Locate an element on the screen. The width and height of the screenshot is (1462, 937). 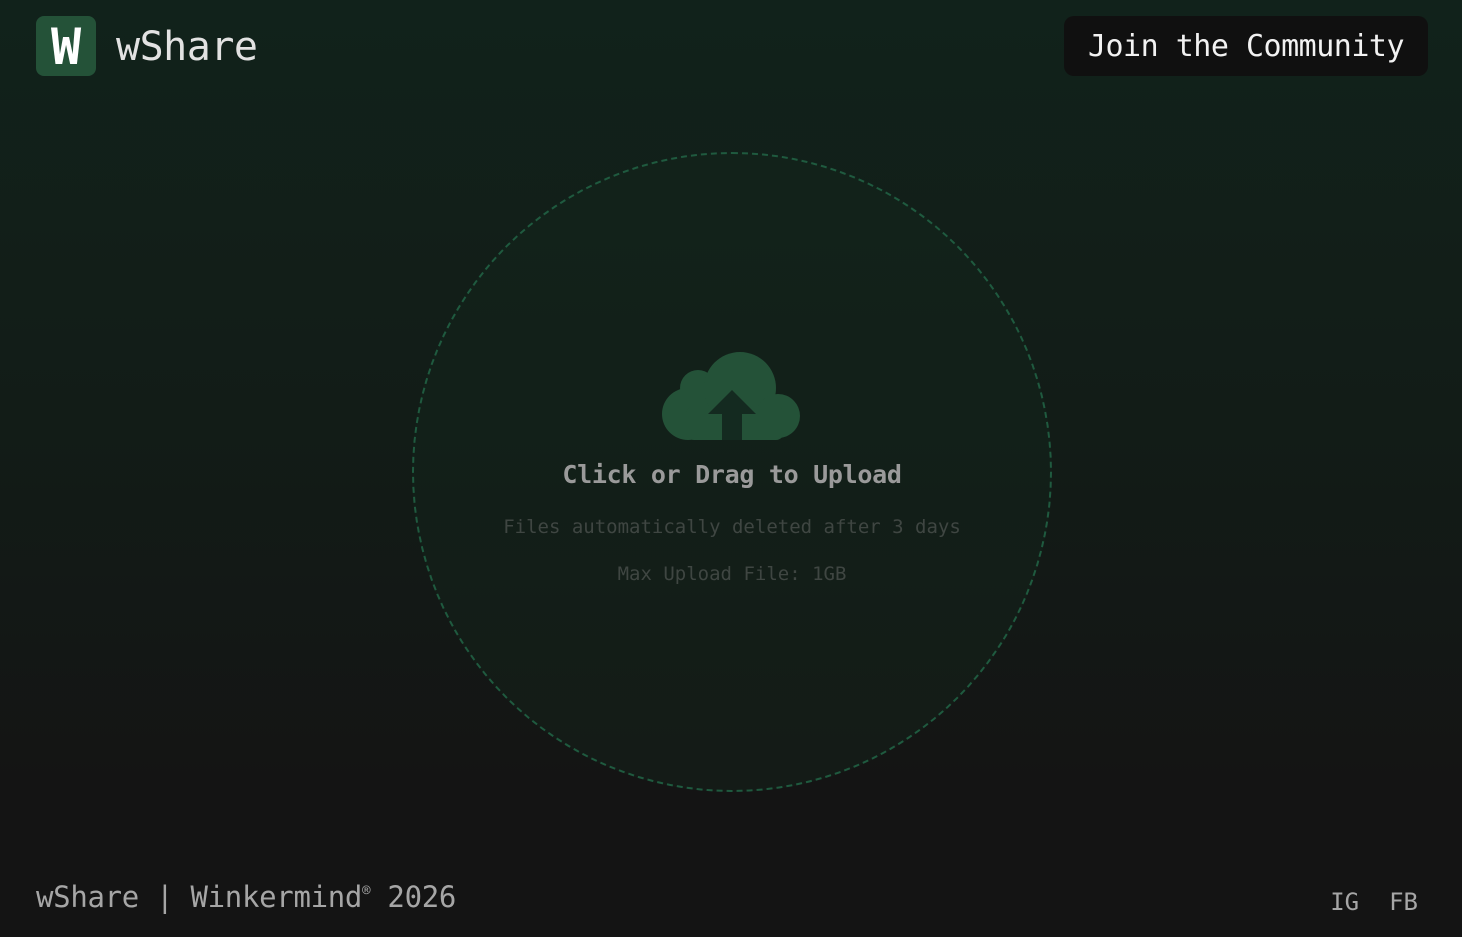
footer-brand: wShare is located at coordinates (87, 897).